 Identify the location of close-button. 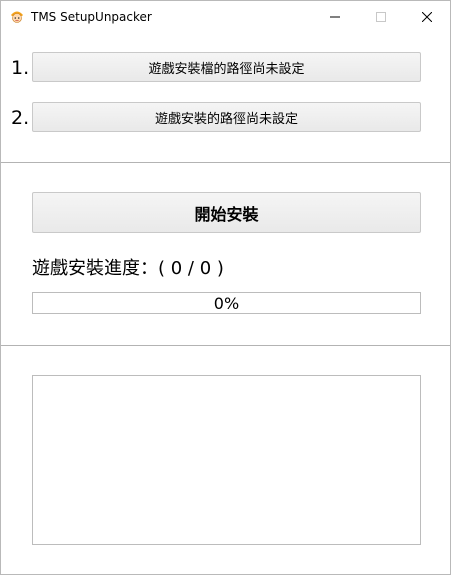
(427, 16).